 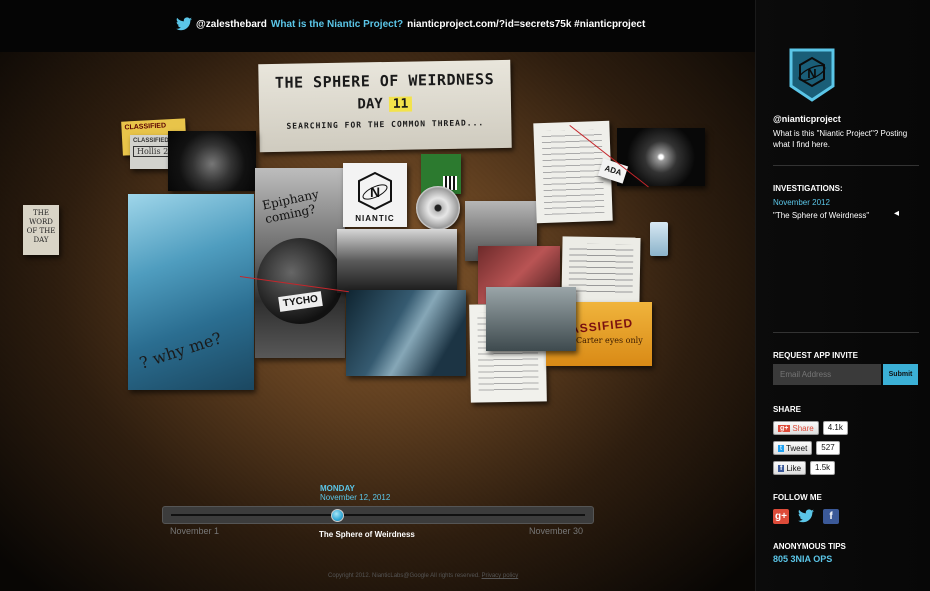 I want to click on like-label: Like, so click(x=794, y=468).